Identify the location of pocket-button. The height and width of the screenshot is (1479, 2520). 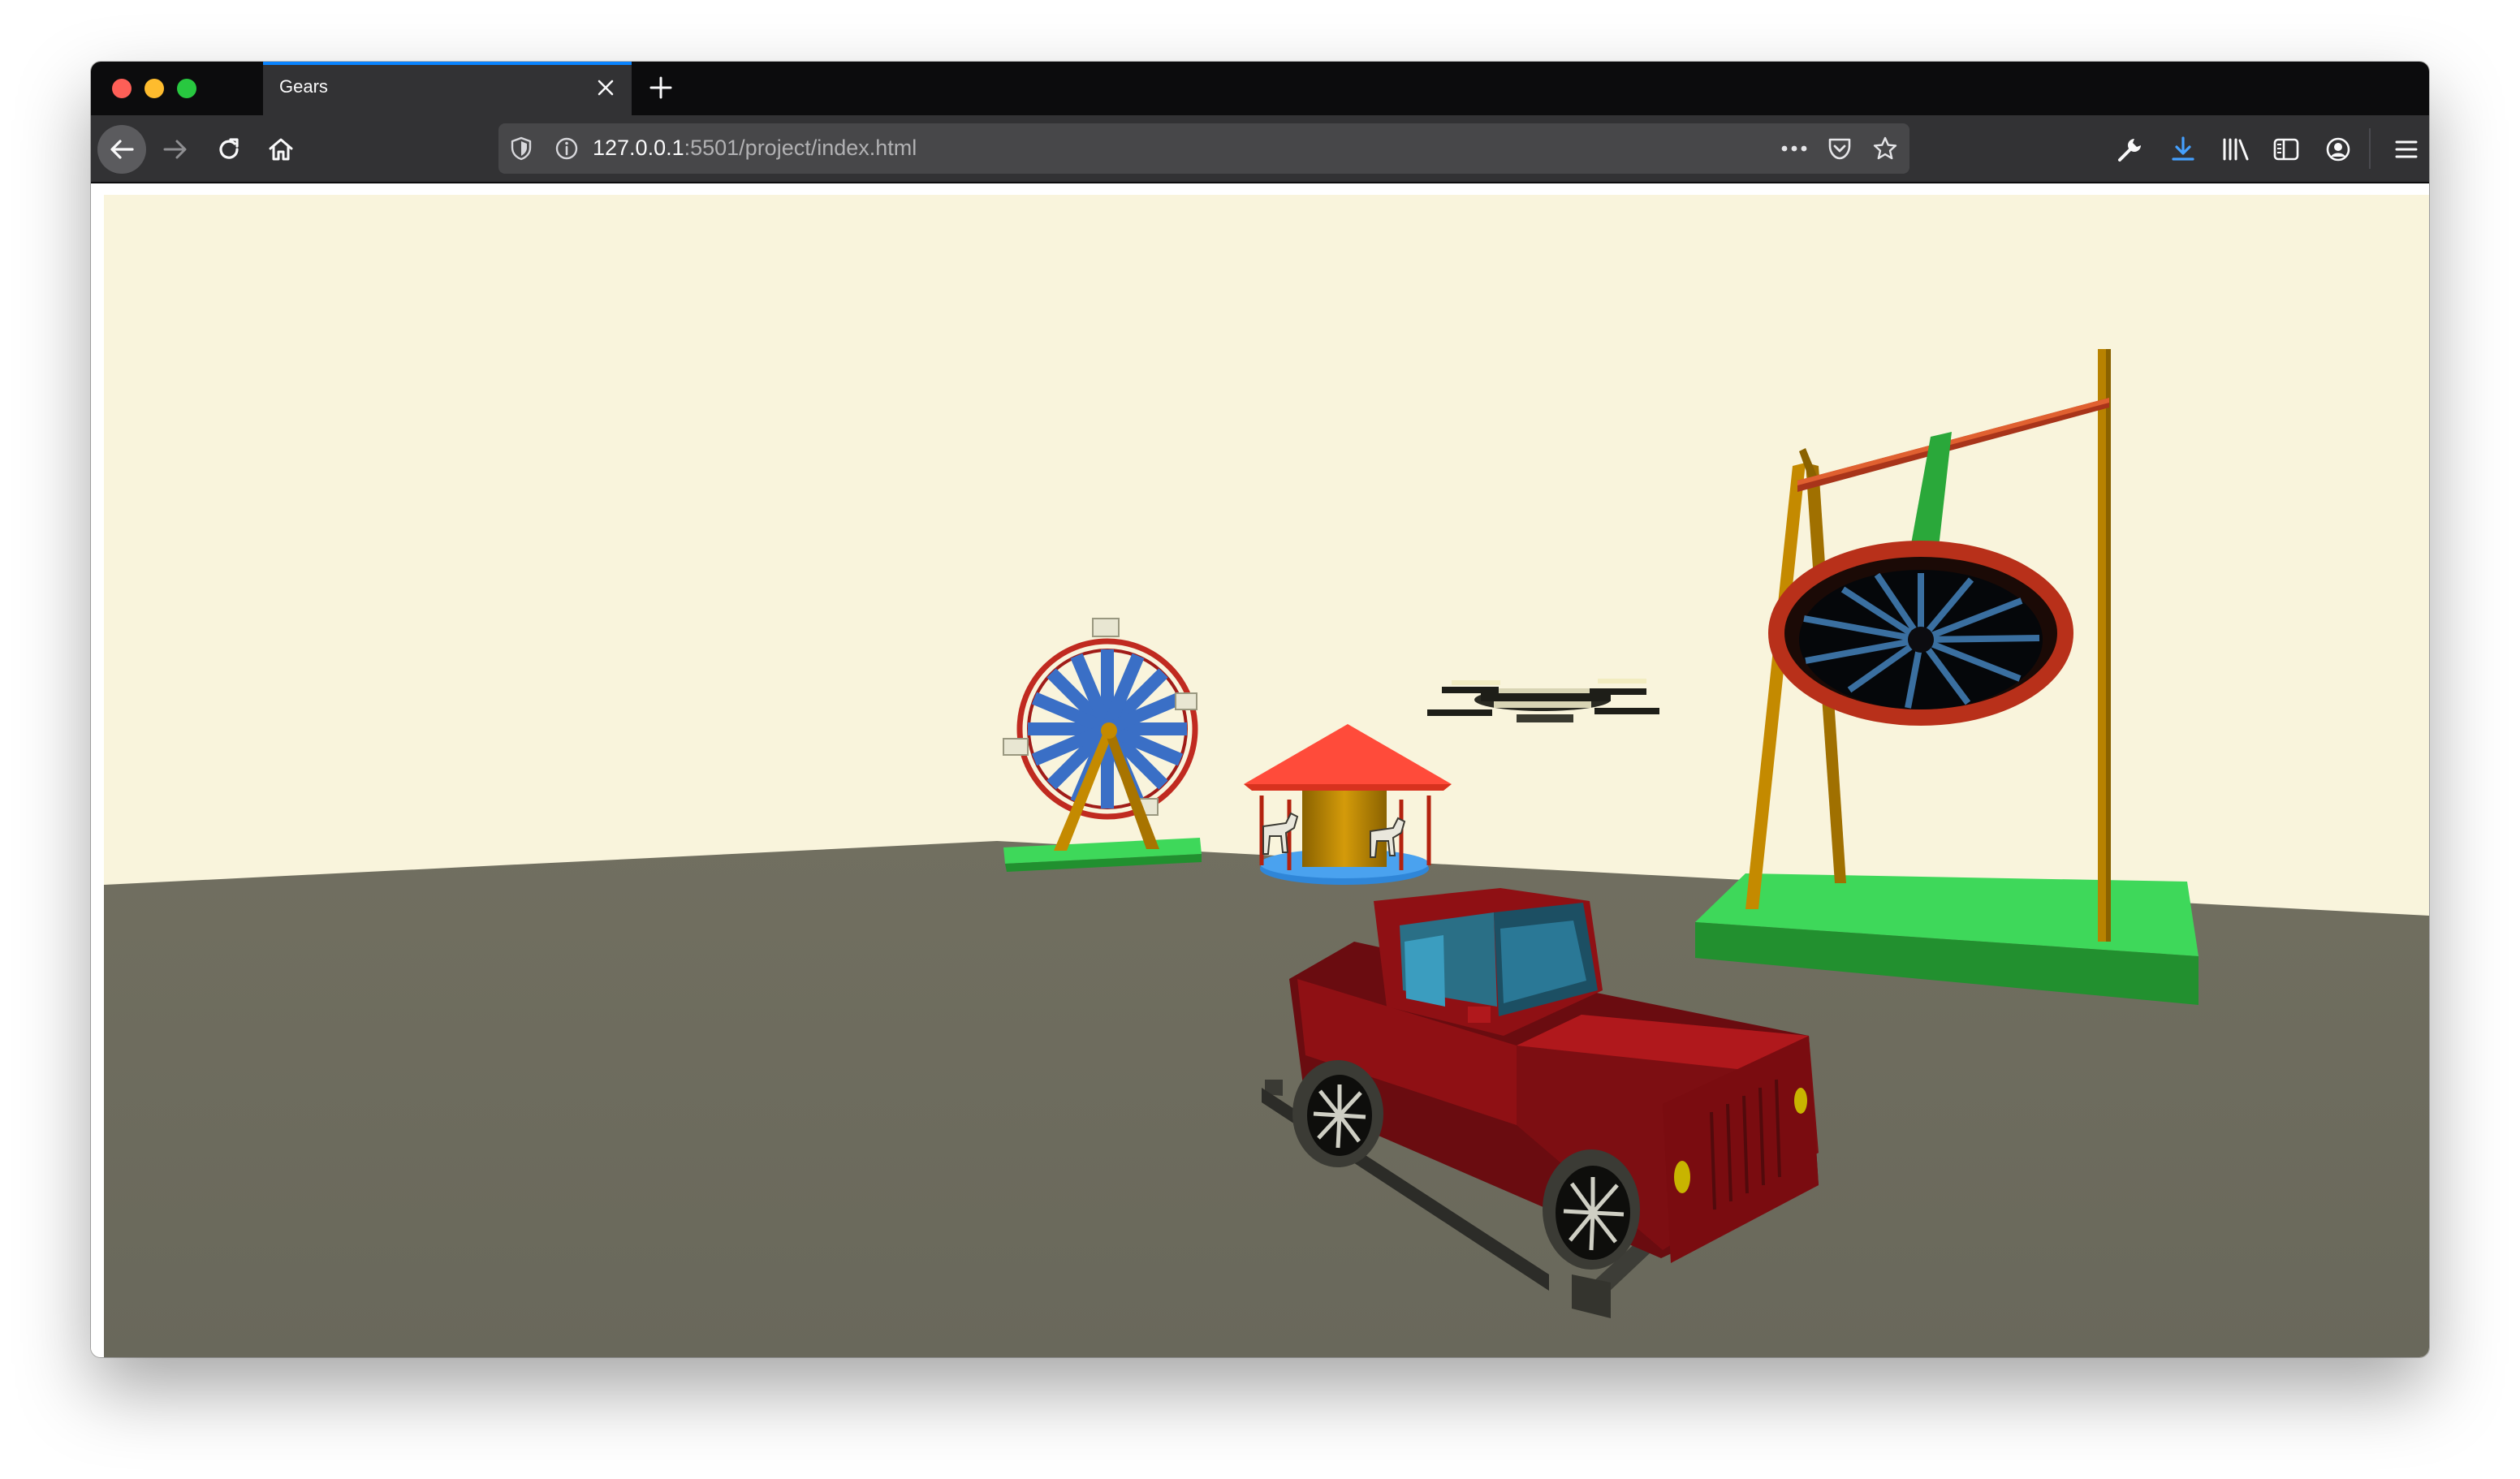
(1840, 148).